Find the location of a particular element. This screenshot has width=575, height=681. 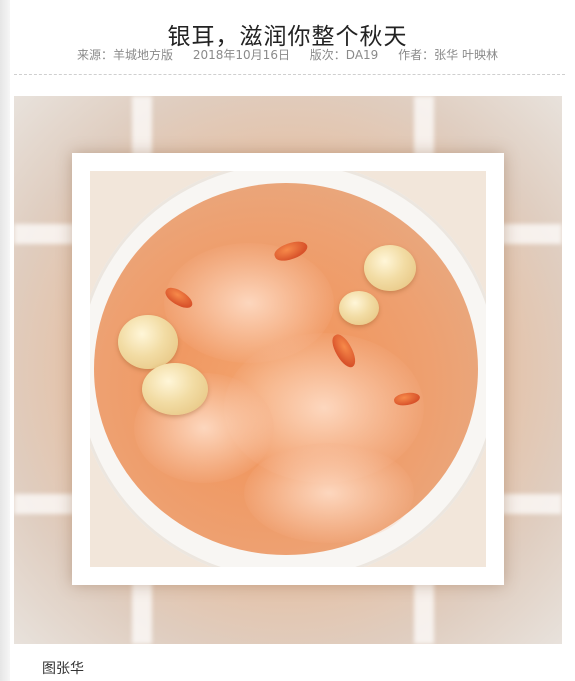

article-author: 作者：张华 叶映林 is located at coordinates (448, 55).